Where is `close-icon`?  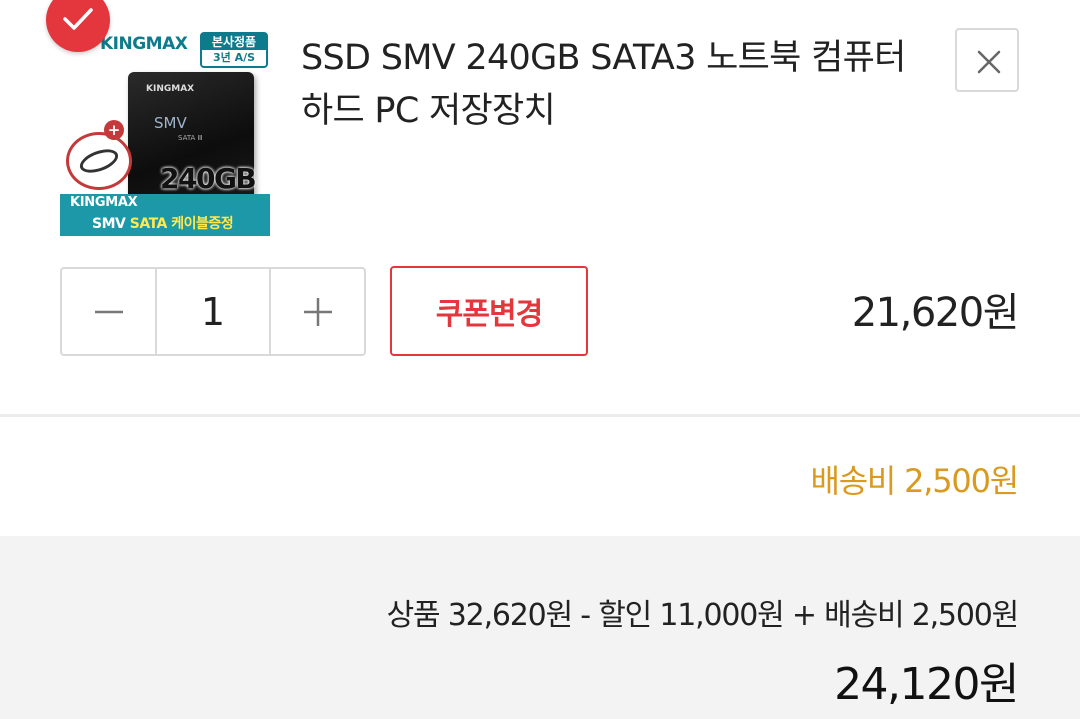
close-icon is located at coordinates (989, 62).